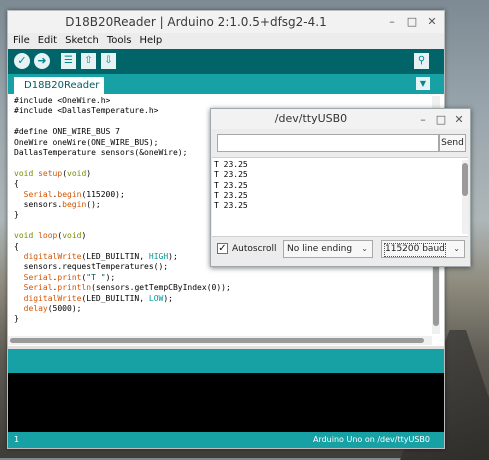 Image resolution: width=489 pixels, height=460 pixels. I want to click on magnifier-icon: ⚲, so click(421, 60).